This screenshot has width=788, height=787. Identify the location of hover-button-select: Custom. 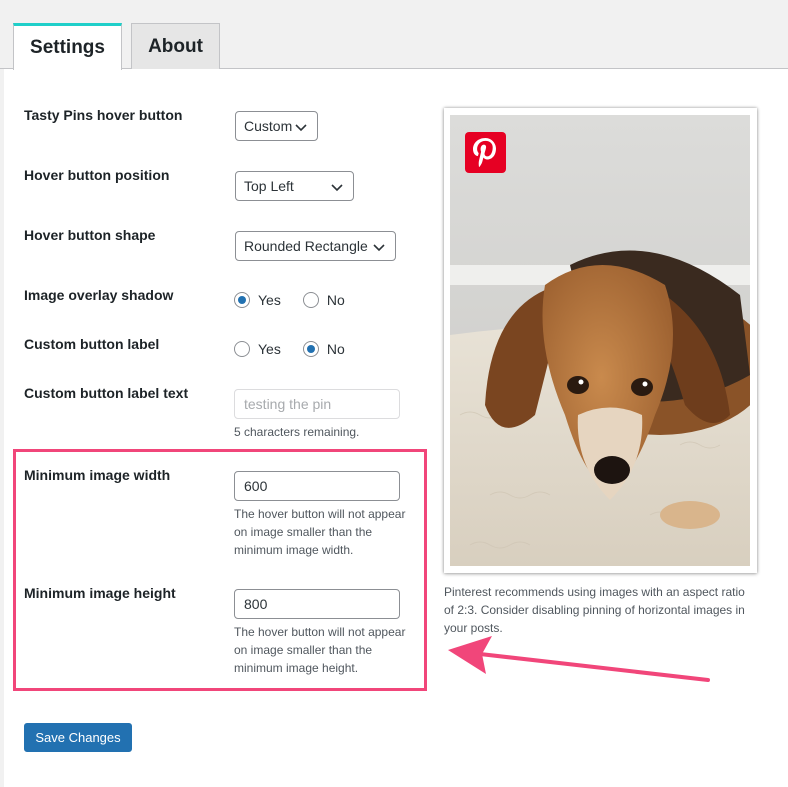
(276, 126).